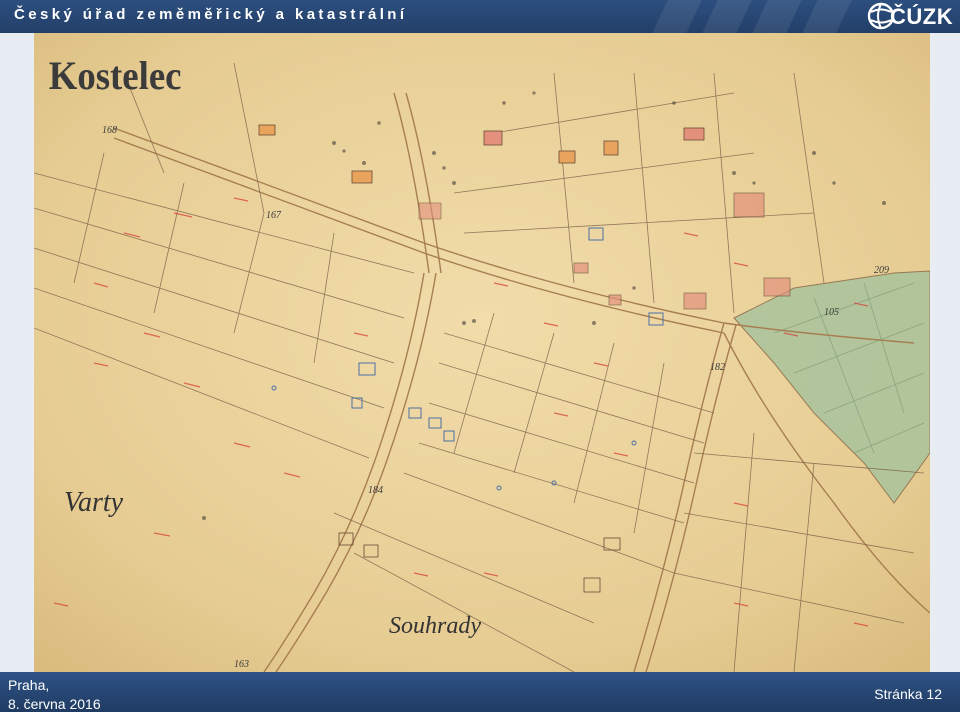 This screenshot has height=712, width=960. Describe the element at coordinates (54, 704) in the screenshot. I see `footer-date: 8. června 2016` at that location.